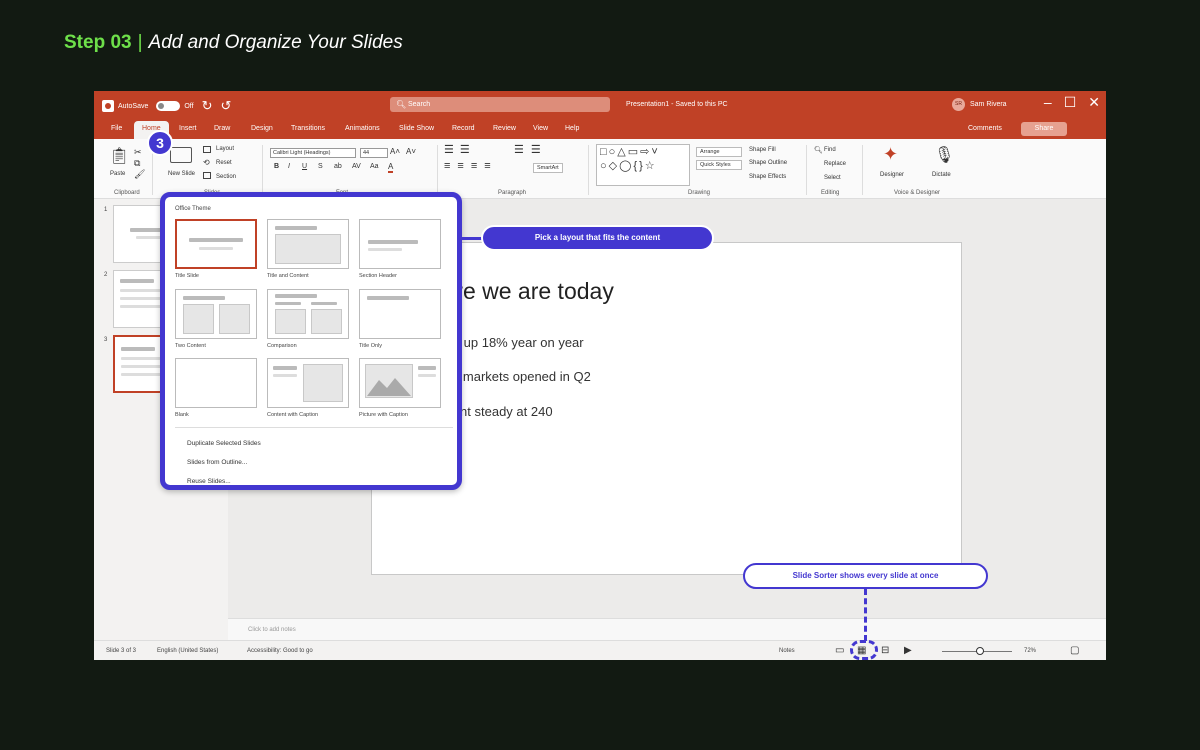 The image size is (1200, 750). I want to click on tab-review: Review, so click(504, 128).